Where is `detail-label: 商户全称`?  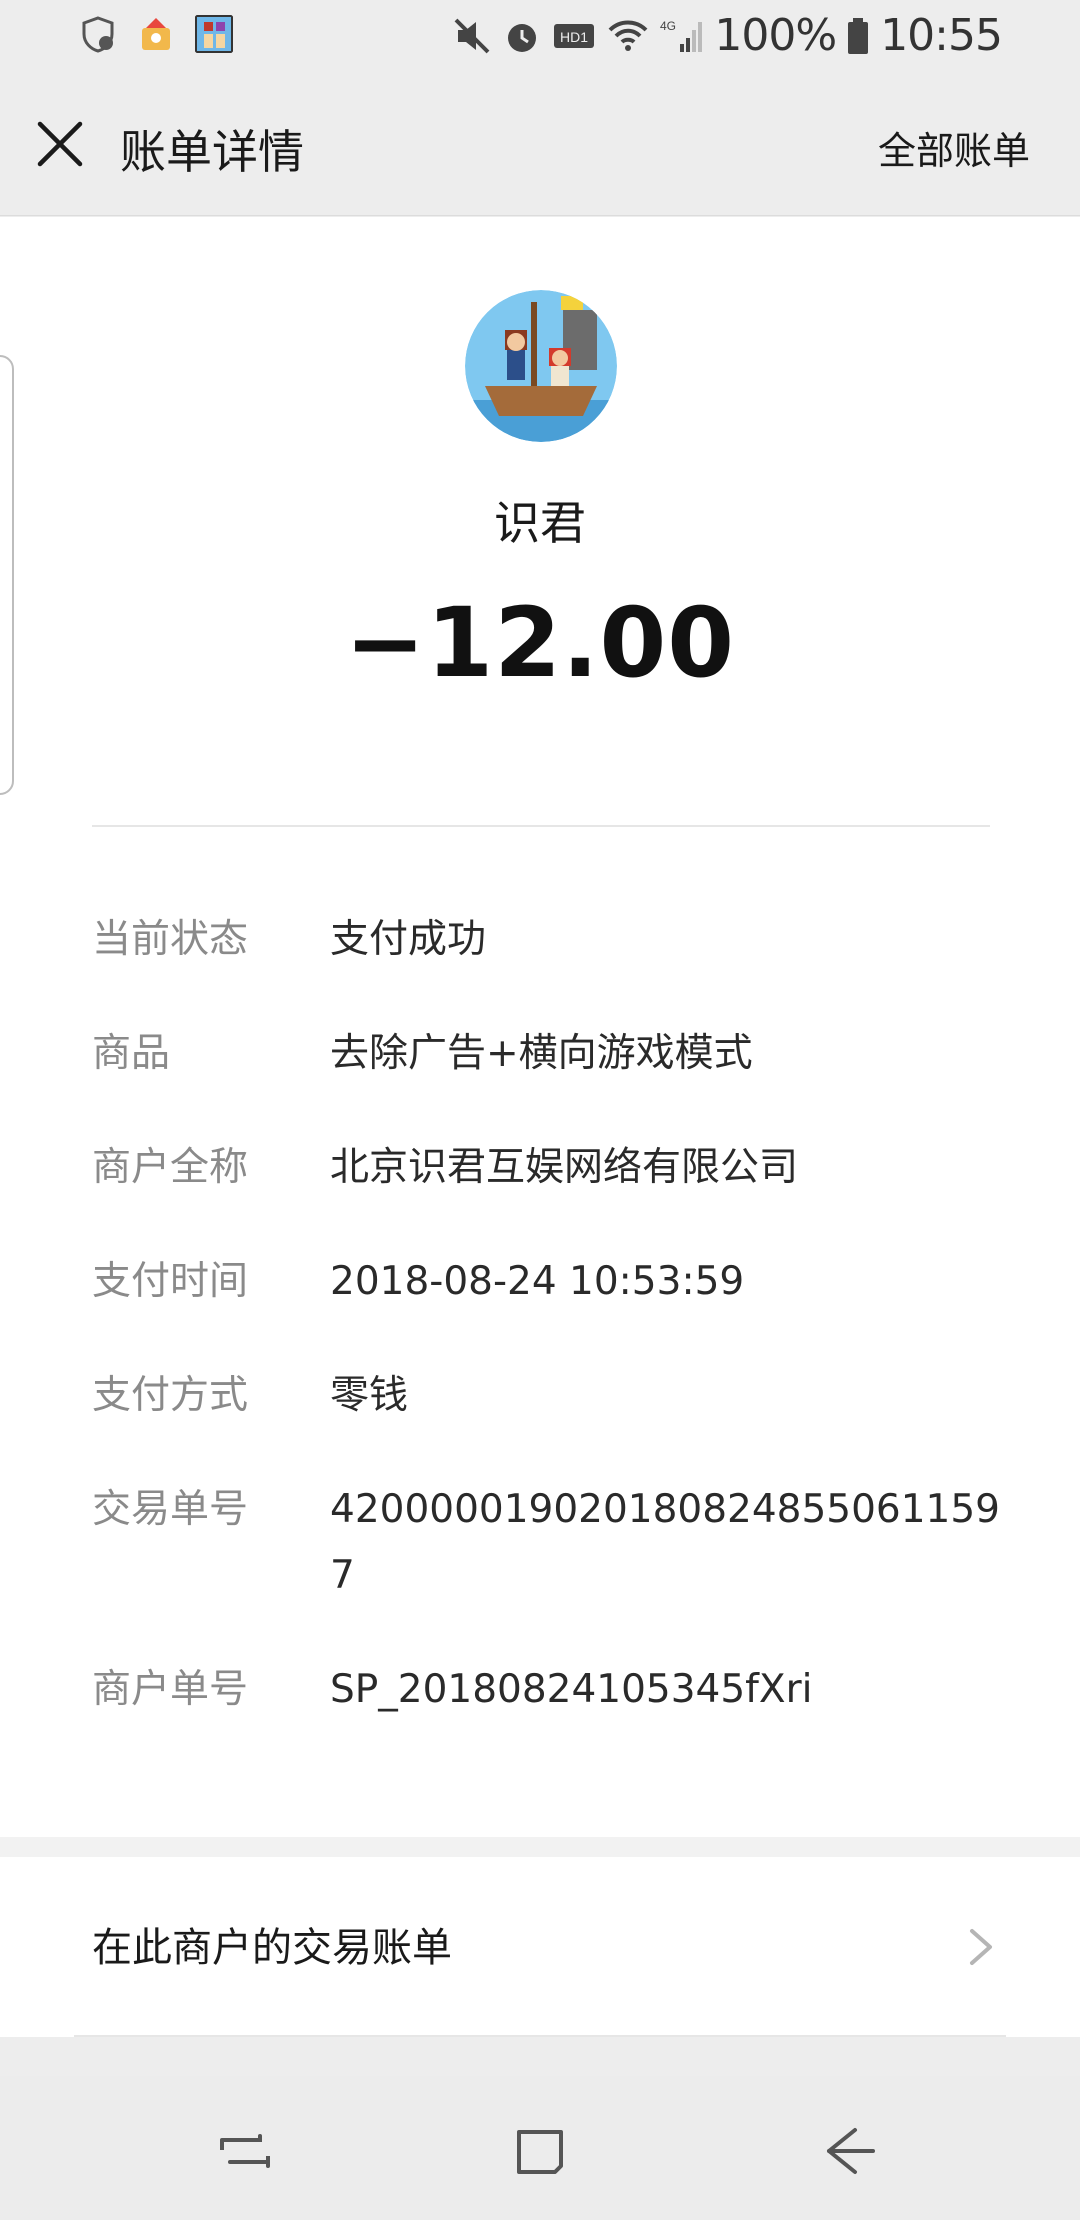
detail-label: 商户全称 is located at coordinates (170, 1167).